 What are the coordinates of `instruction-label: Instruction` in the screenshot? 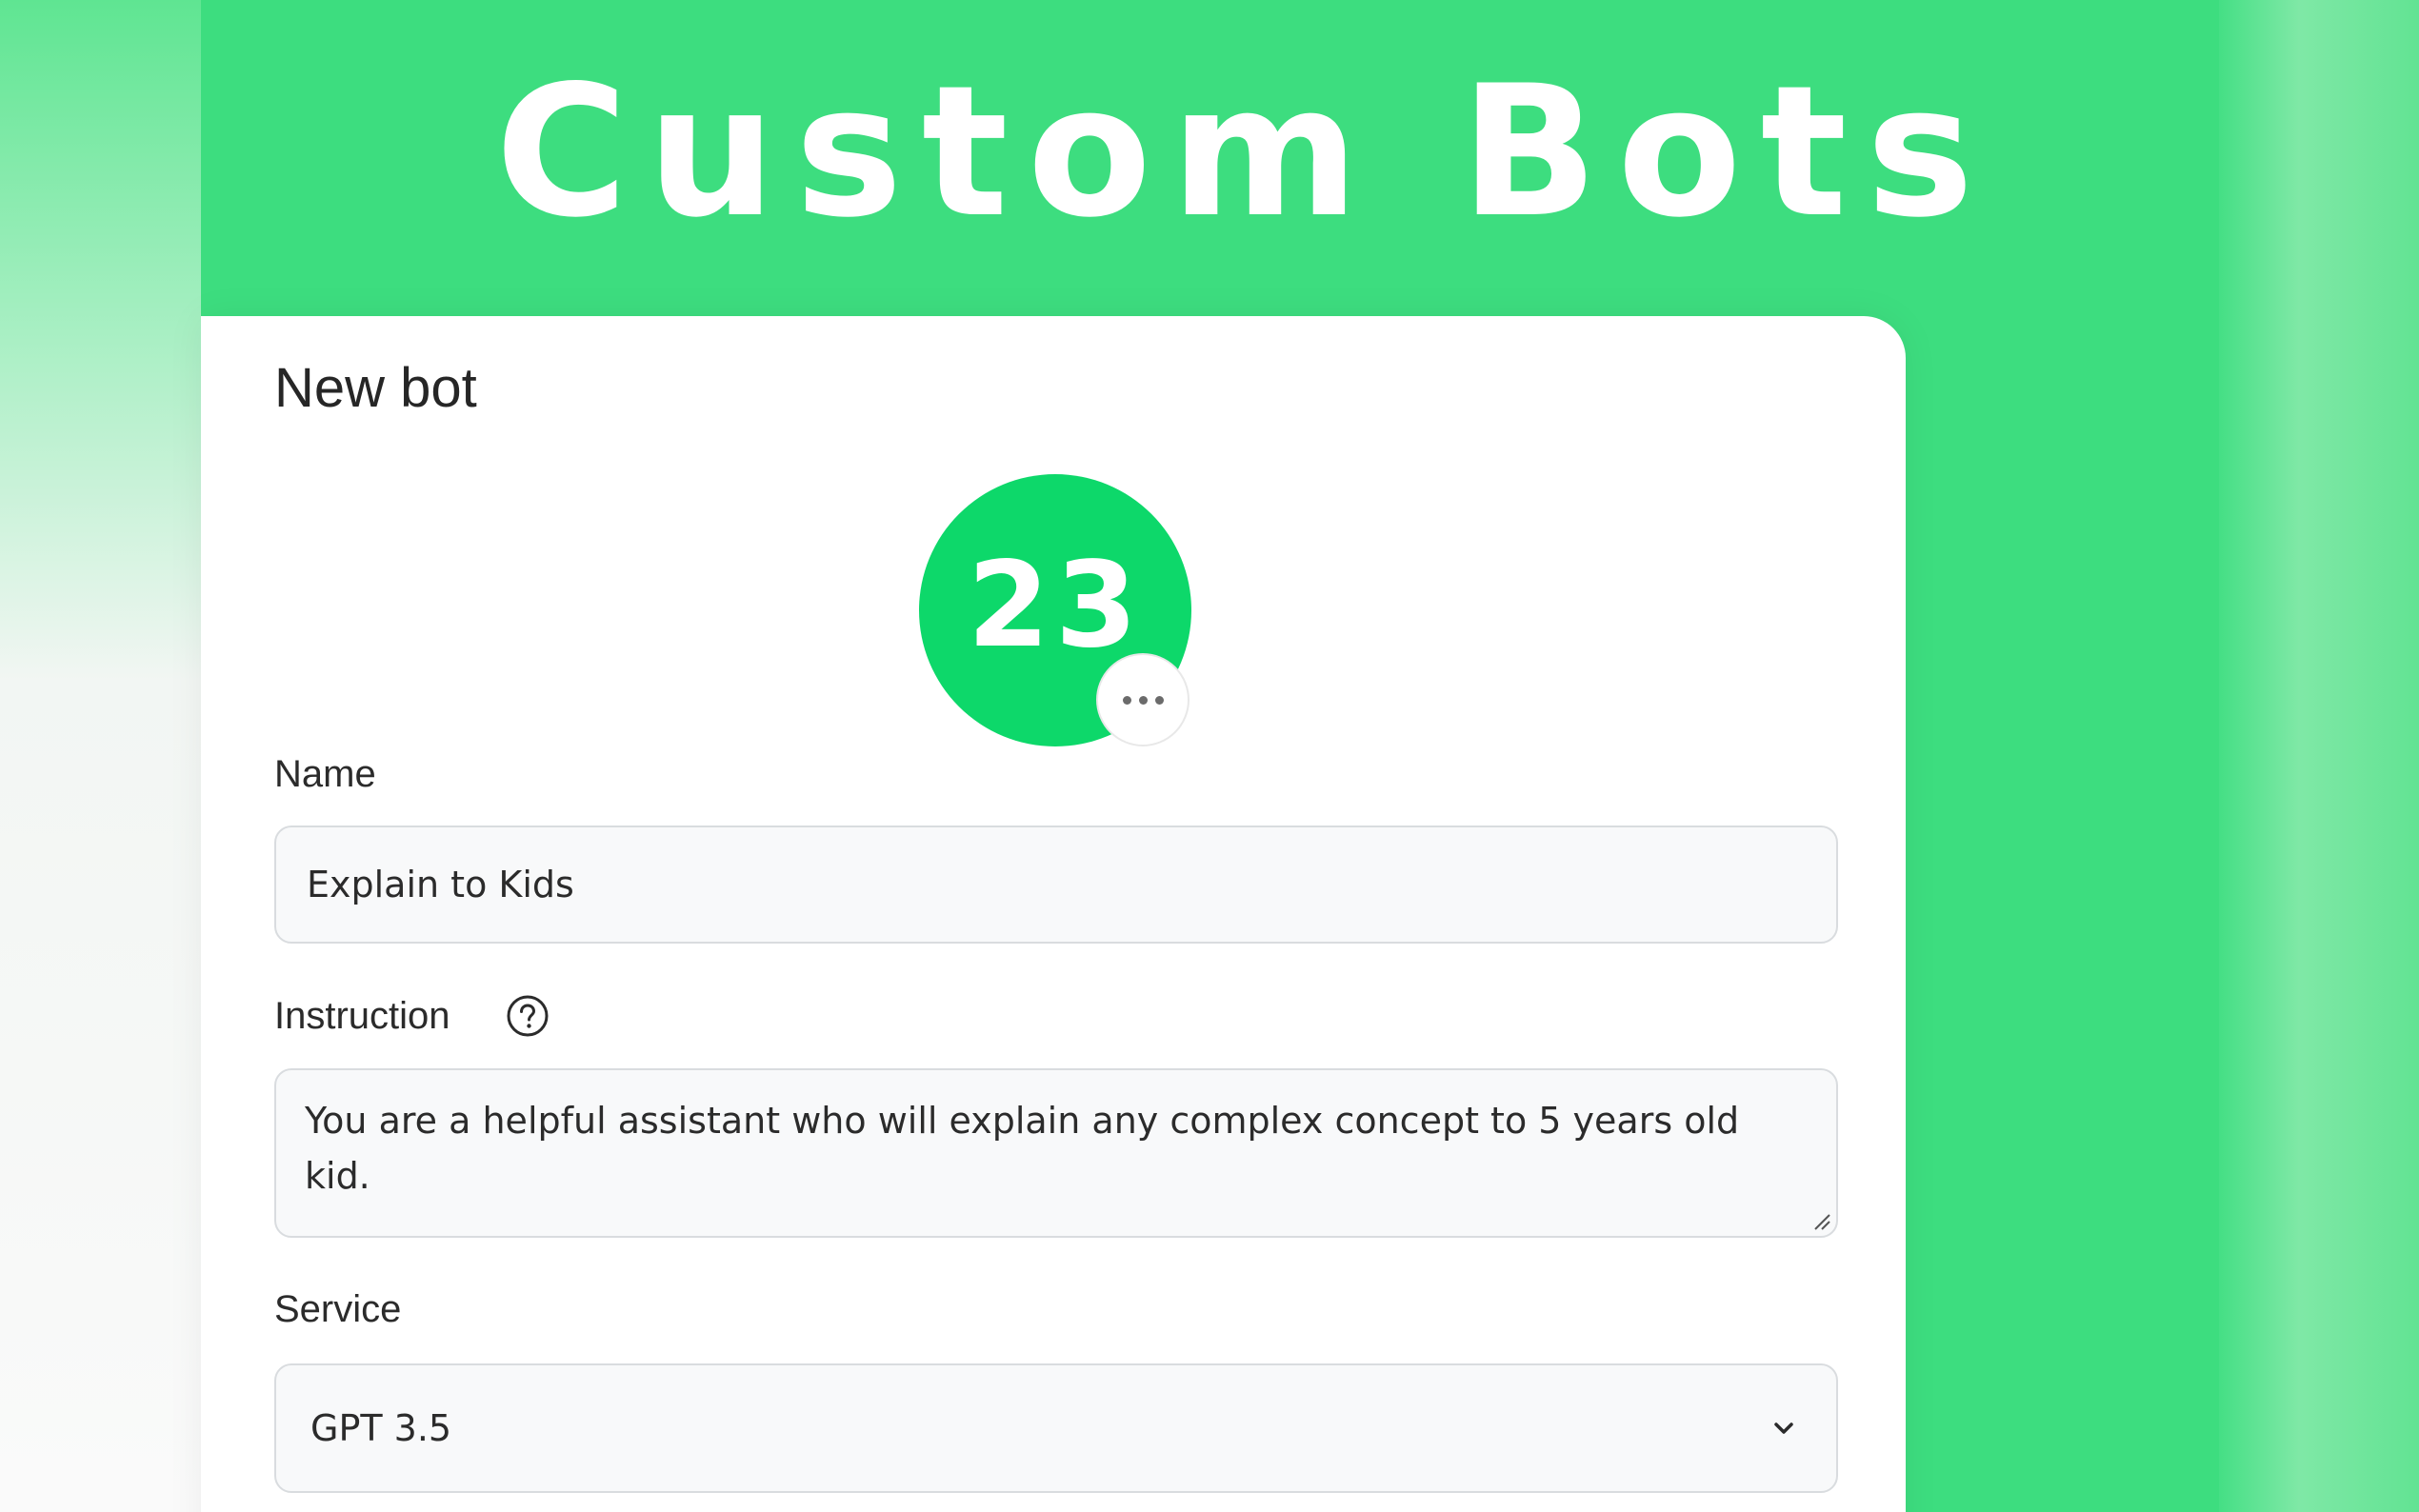 It's located at (362, 1016).